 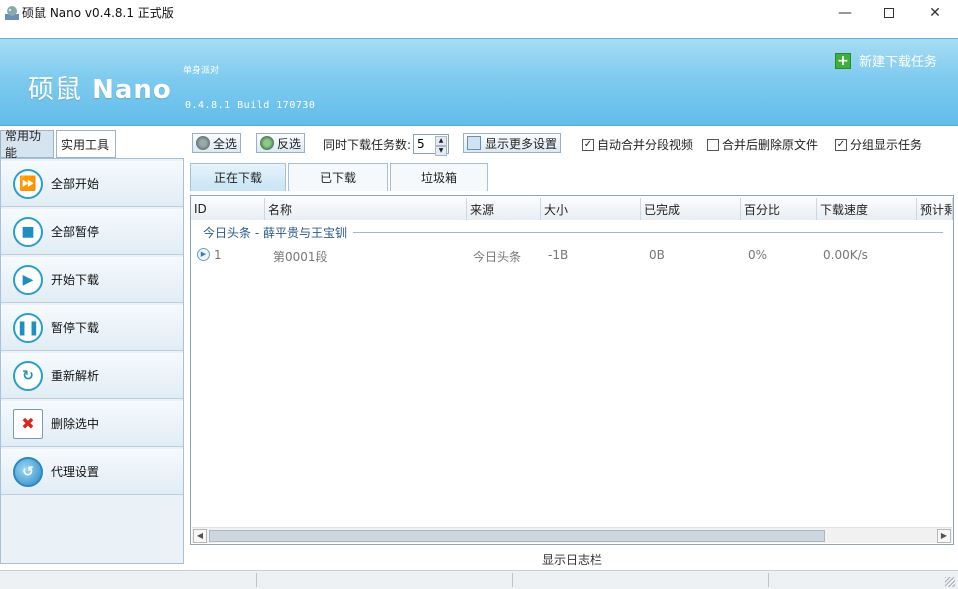 I want to click on new-task-button: + 新建下载任务, so click(x=886, y=60).